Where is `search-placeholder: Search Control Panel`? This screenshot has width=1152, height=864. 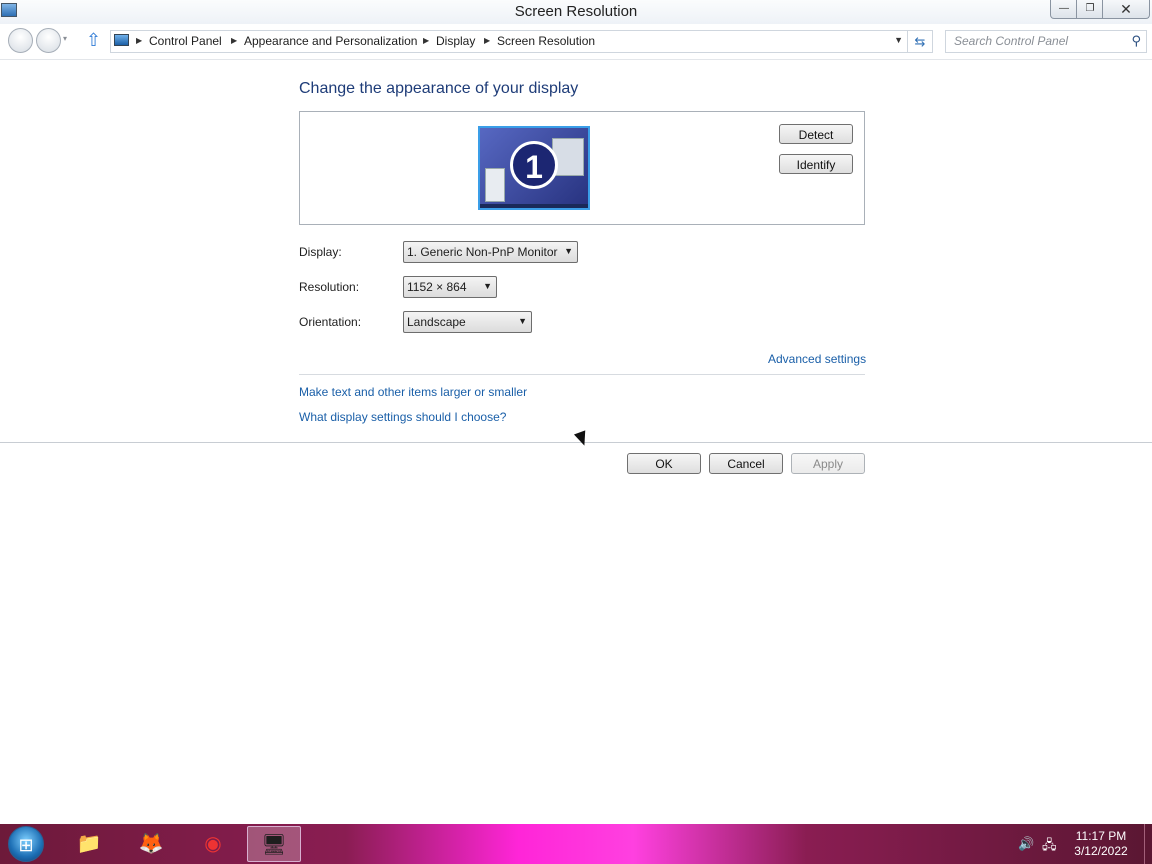
search-placeholder: Search Control Panel is located at coordinates (1011, 41).